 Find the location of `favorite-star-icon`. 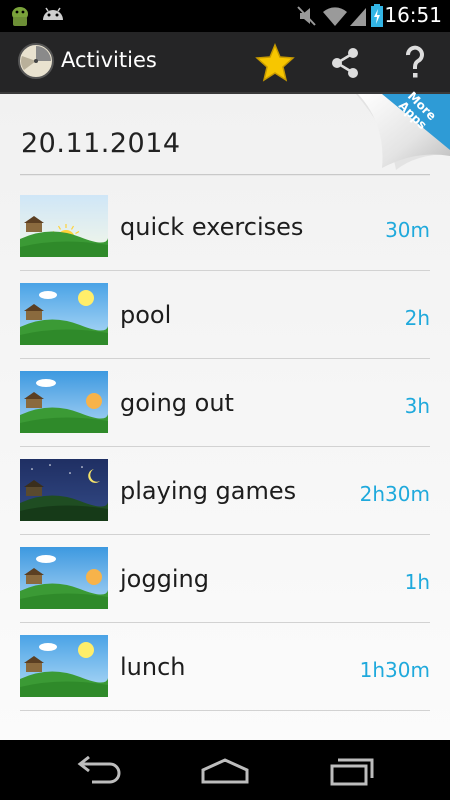

favorite-star-icon is located at coordinates (275, 62).